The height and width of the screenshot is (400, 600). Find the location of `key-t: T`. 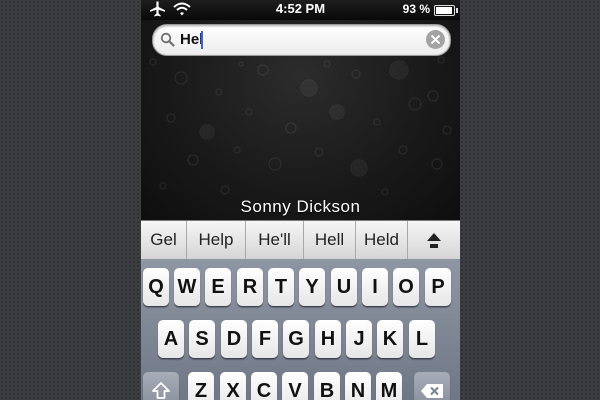

key-t: T is located at coordinates (281, 287).